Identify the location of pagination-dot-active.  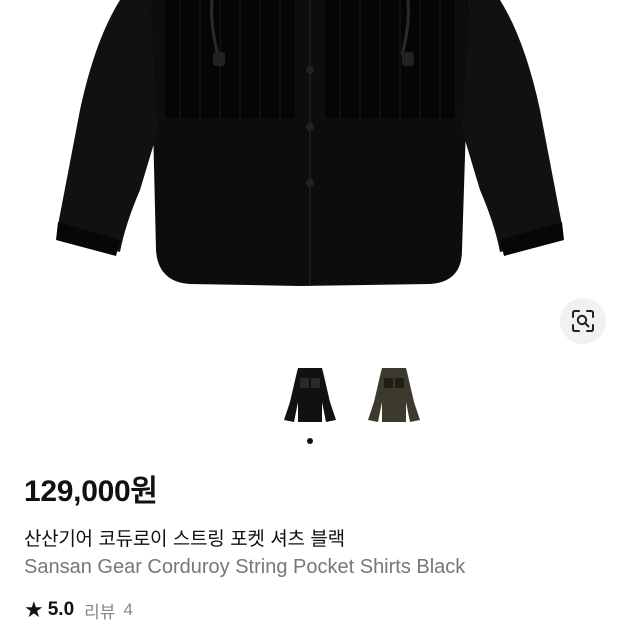
(310, 441).